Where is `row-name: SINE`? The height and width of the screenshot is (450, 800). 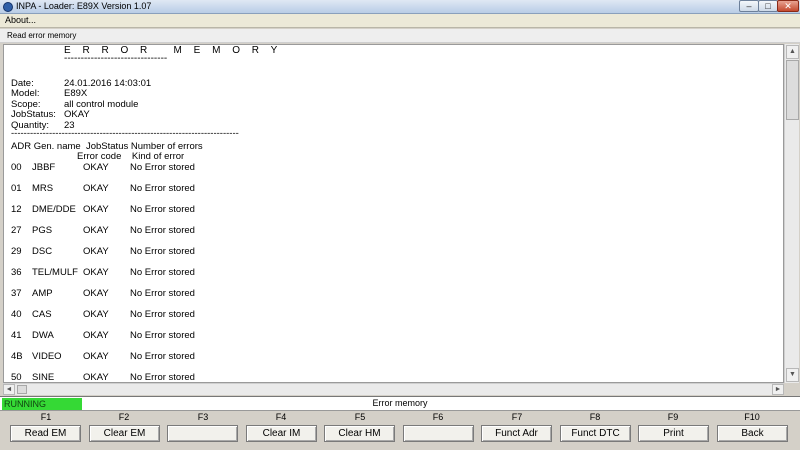 row-name: SINE is located at coordinates (43, 377).